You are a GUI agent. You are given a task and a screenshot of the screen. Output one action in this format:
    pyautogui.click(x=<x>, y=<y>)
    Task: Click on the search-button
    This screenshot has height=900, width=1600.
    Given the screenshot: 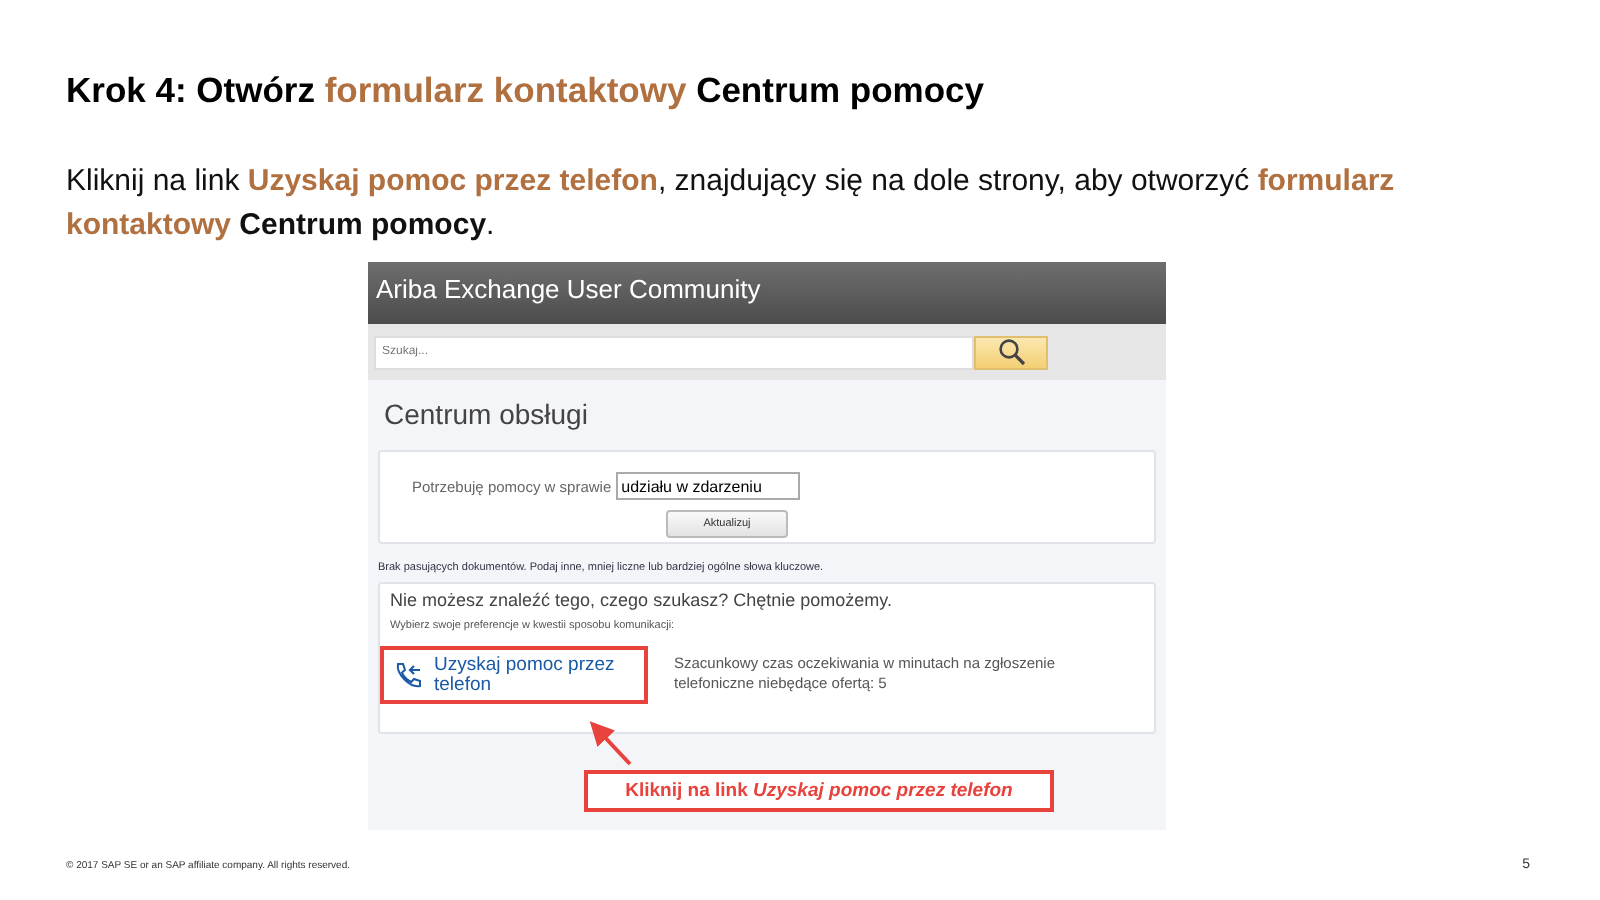 What is the action you would take?
    pyautogui.click(x=1011, y=352)
    